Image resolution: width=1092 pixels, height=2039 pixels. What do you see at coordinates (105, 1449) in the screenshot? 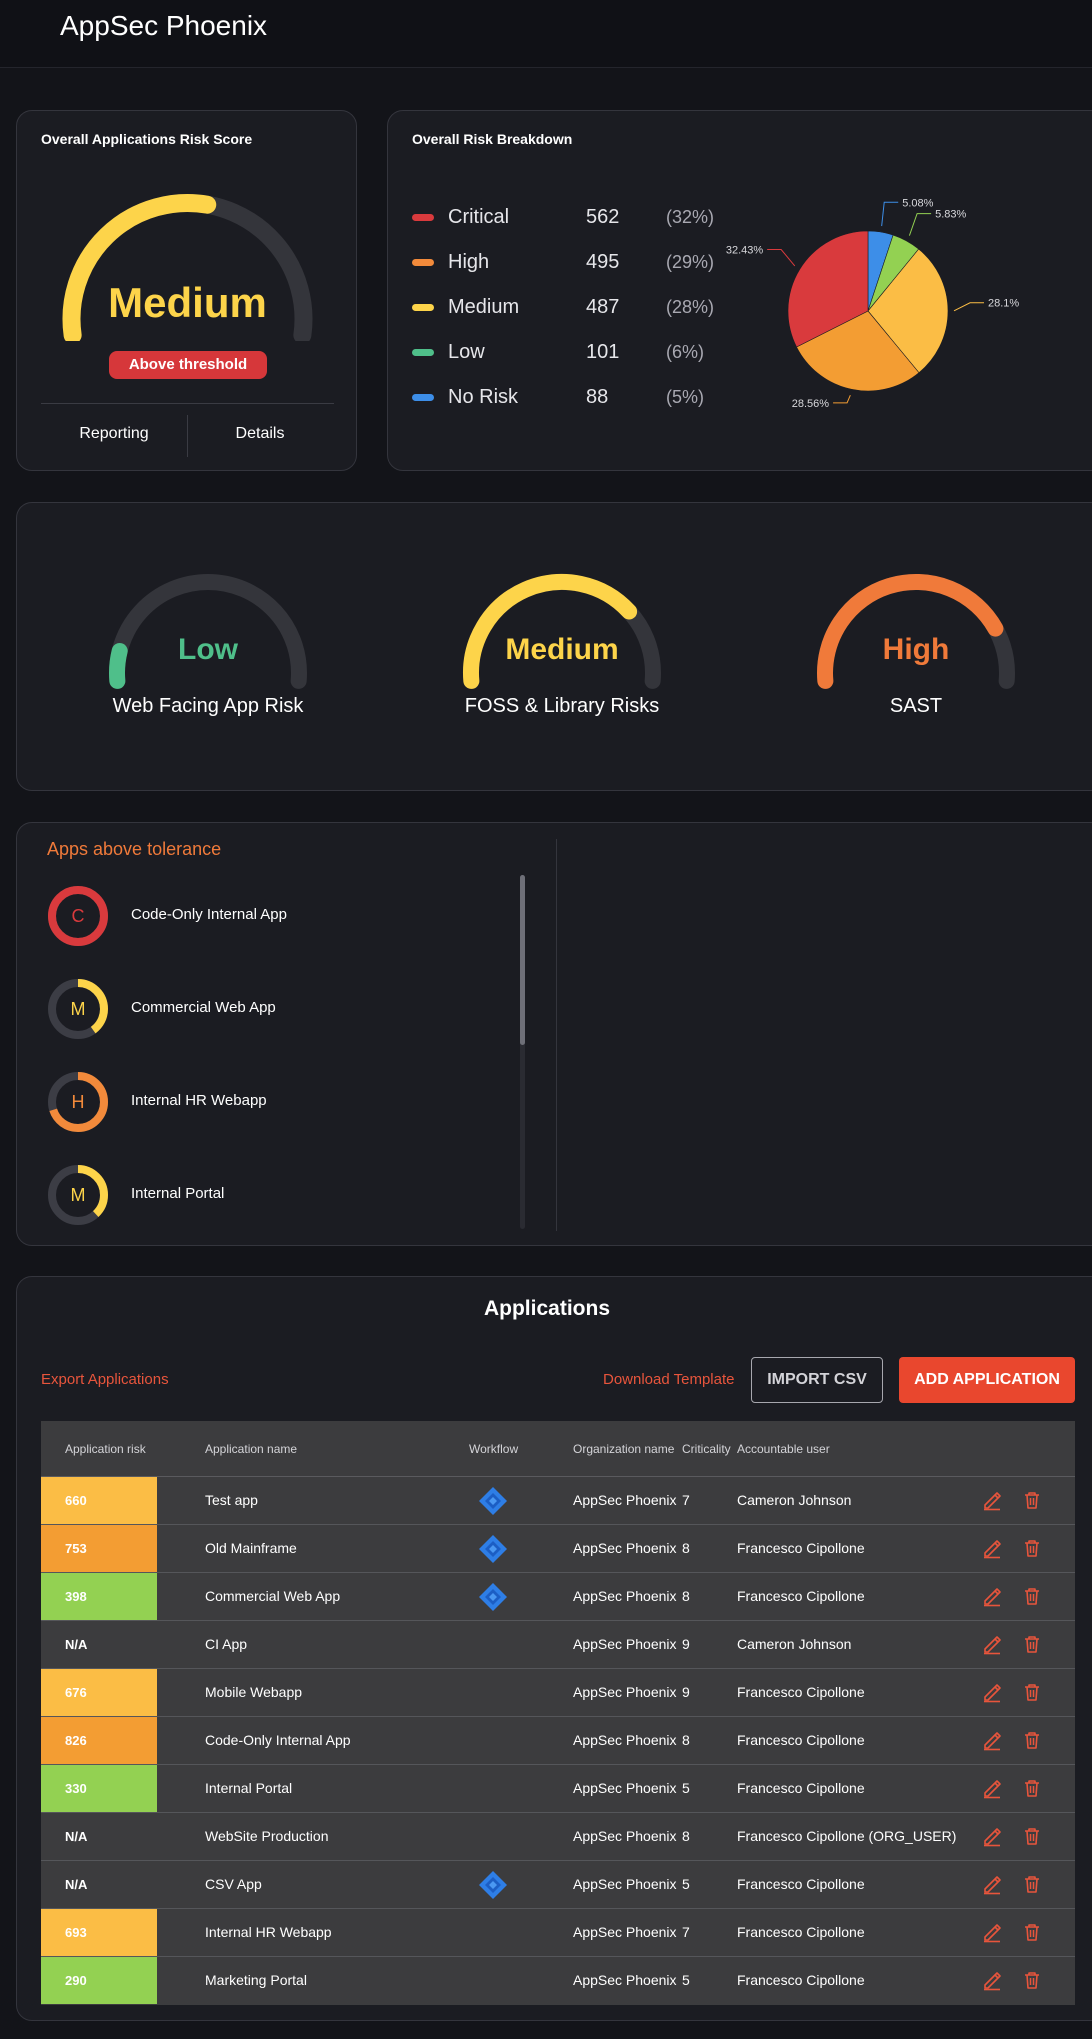
I see `column-header: Application risk` at bounding box center [105, 1449].